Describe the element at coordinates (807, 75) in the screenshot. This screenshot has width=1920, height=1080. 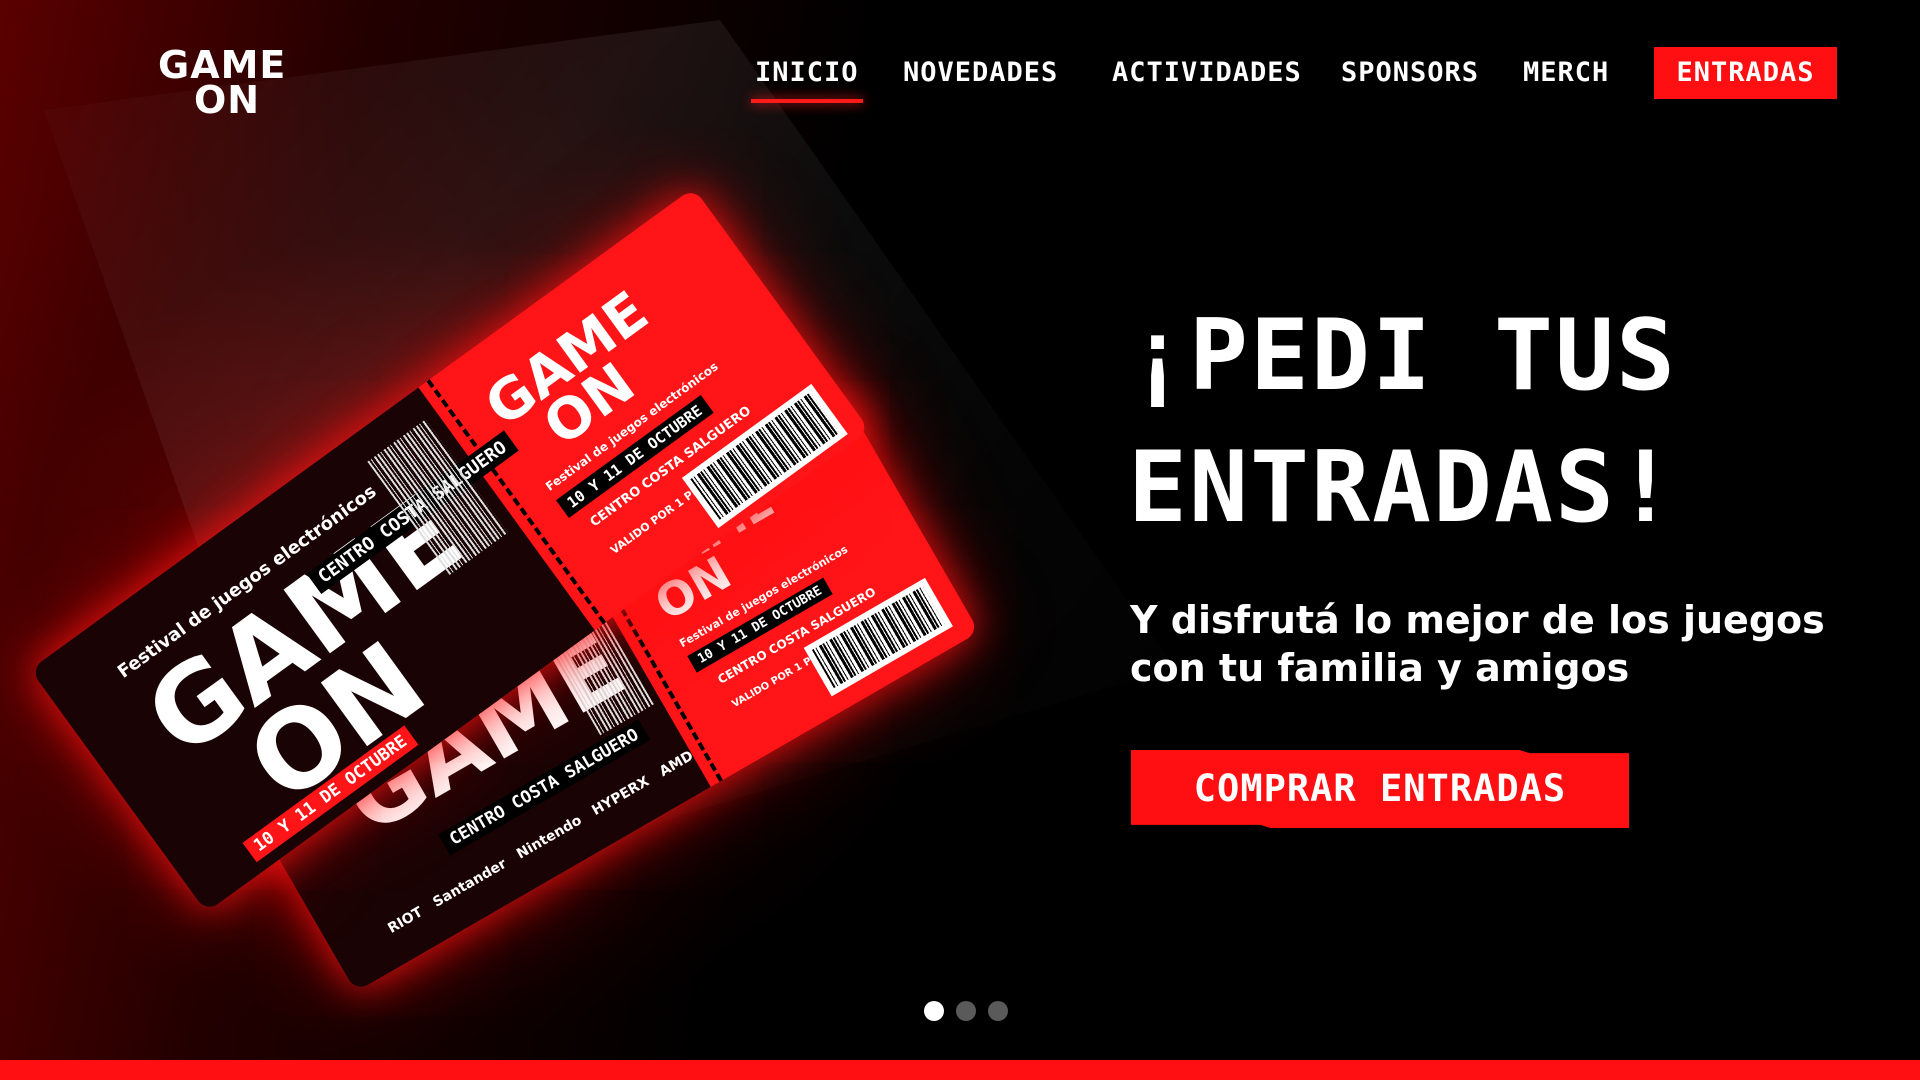
I see `nav-item-inicio: INICIO` at that location.